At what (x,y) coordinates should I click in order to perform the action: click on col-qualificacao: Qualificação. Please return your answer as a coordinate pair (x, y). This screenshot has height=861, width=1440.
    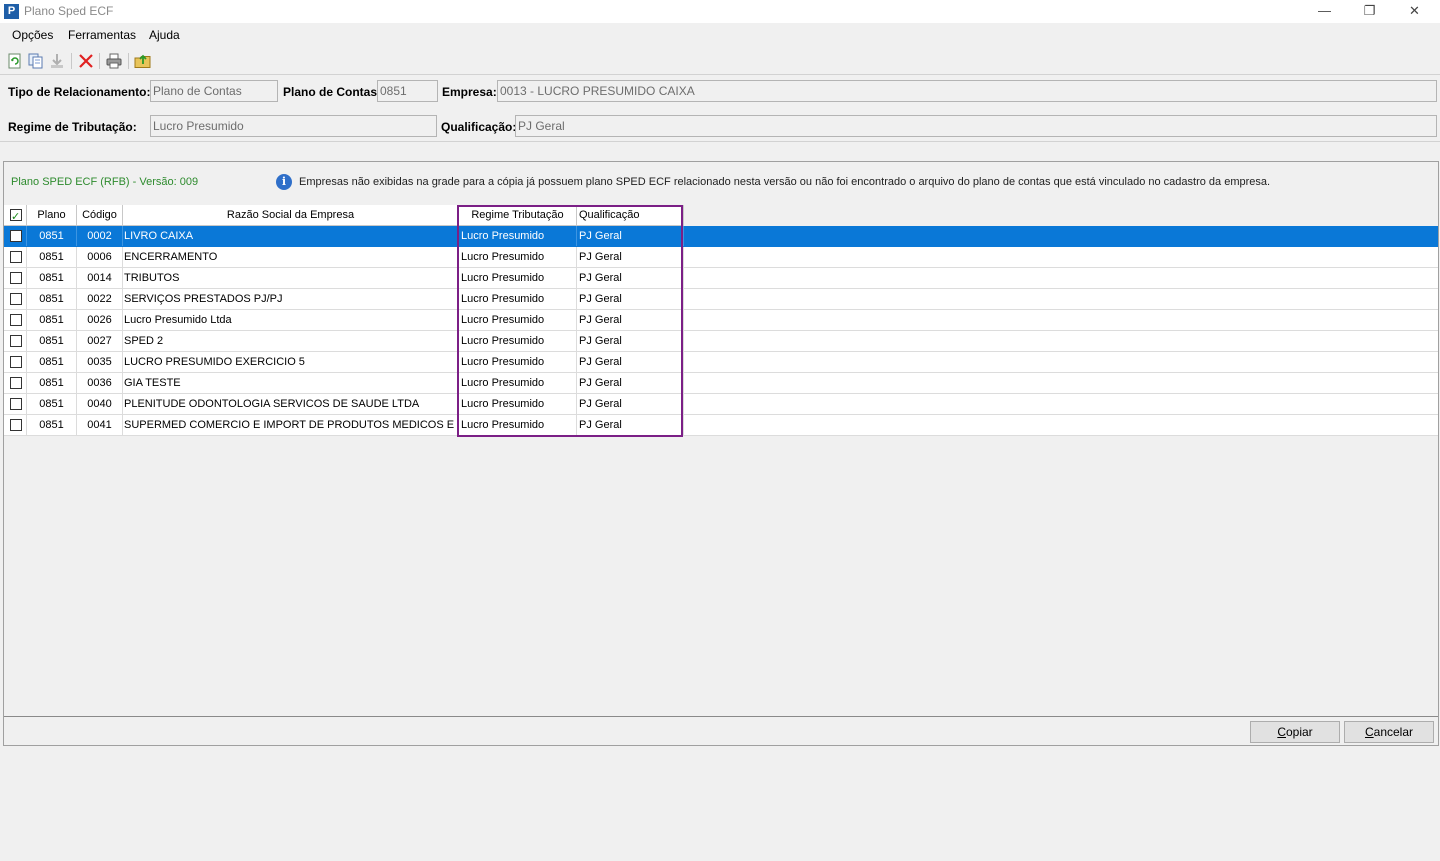
    Looking at the image, I should click on (630, 215).